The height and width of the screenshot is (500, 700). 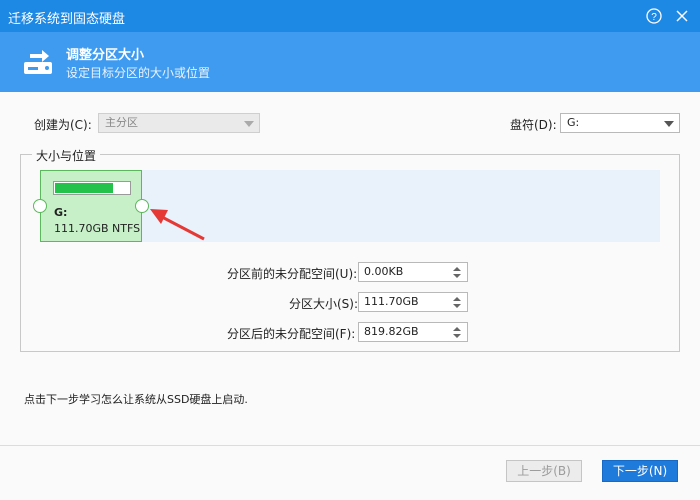 What do you see at coordinates (350, 16) in the screenshot?
I see `title-bar: 迁移系统到固态硬盘 ?` at bounding box center [350, 16].